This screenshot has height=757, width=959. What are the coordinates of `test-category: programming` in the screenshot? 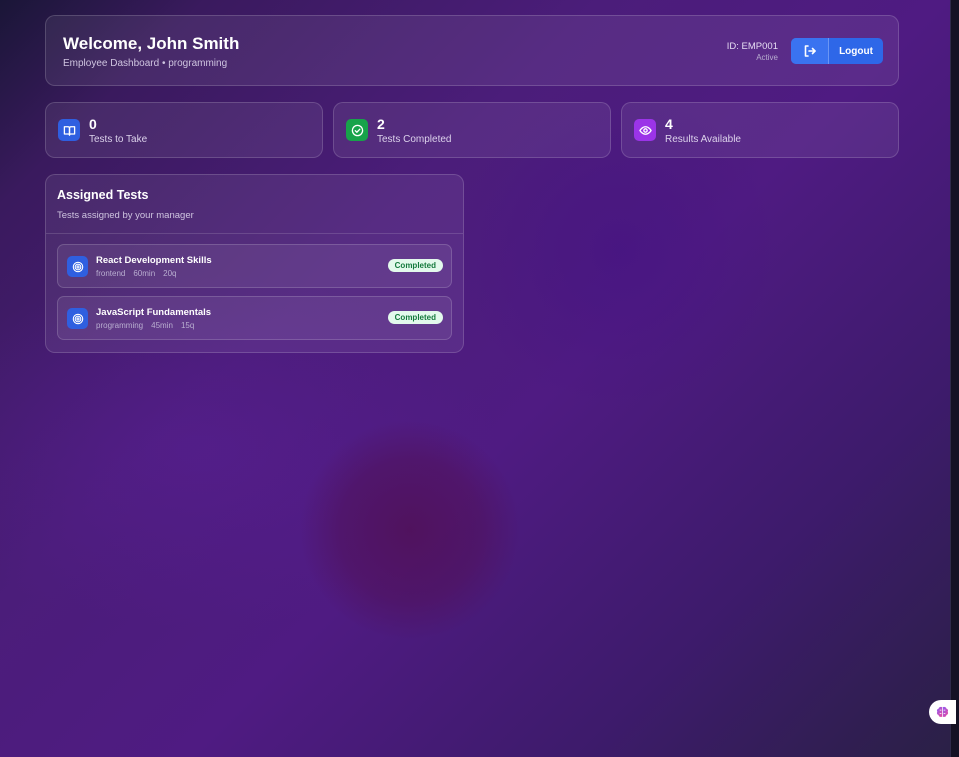 It's located at (120, 325).